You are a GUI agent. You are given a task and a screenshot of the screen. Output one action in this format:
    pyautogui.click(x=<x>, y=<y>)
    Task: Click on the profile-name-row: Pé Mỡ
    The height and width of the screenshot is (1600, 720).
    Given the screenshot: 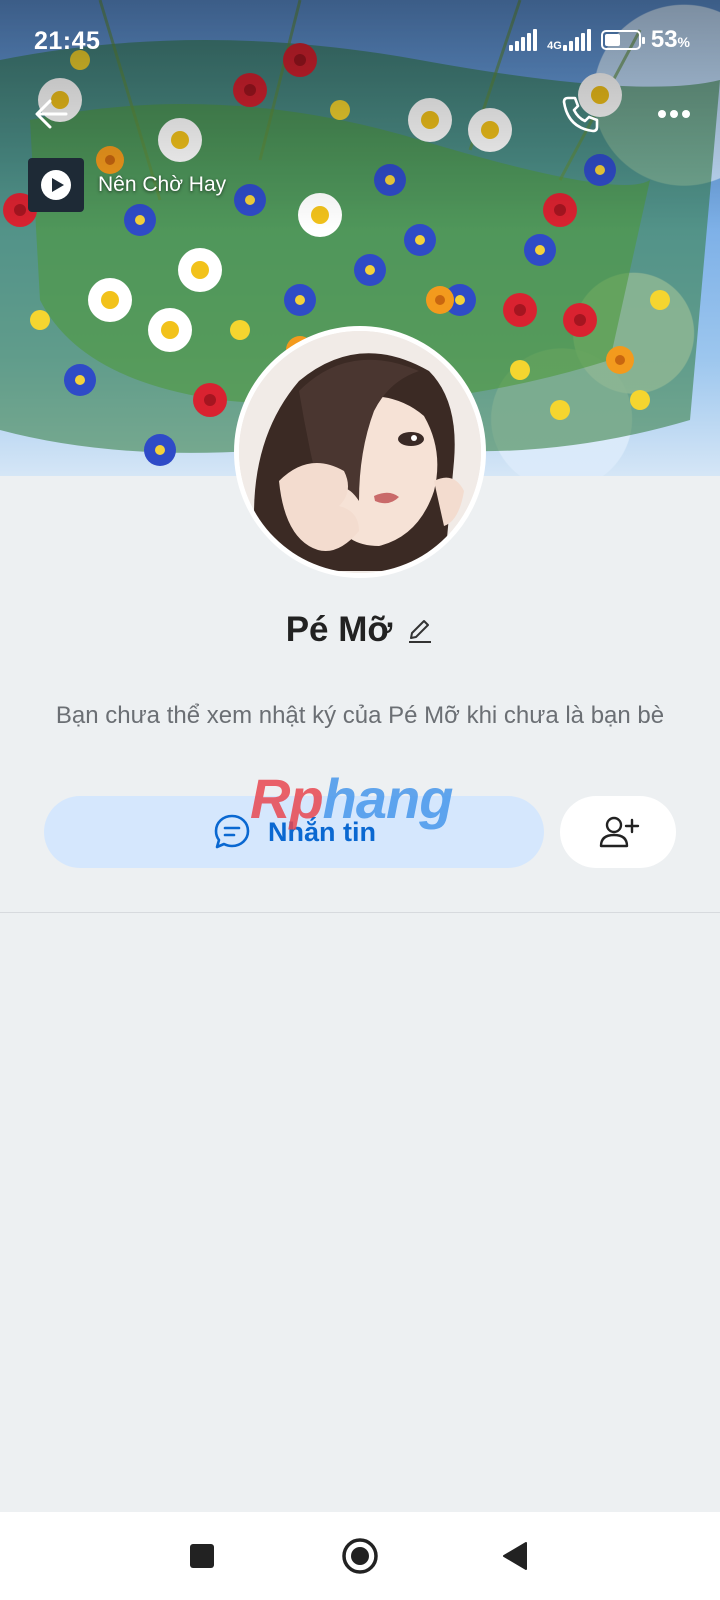 What is the action you would take?
    pyautogui.click(x=360, y=630)
    